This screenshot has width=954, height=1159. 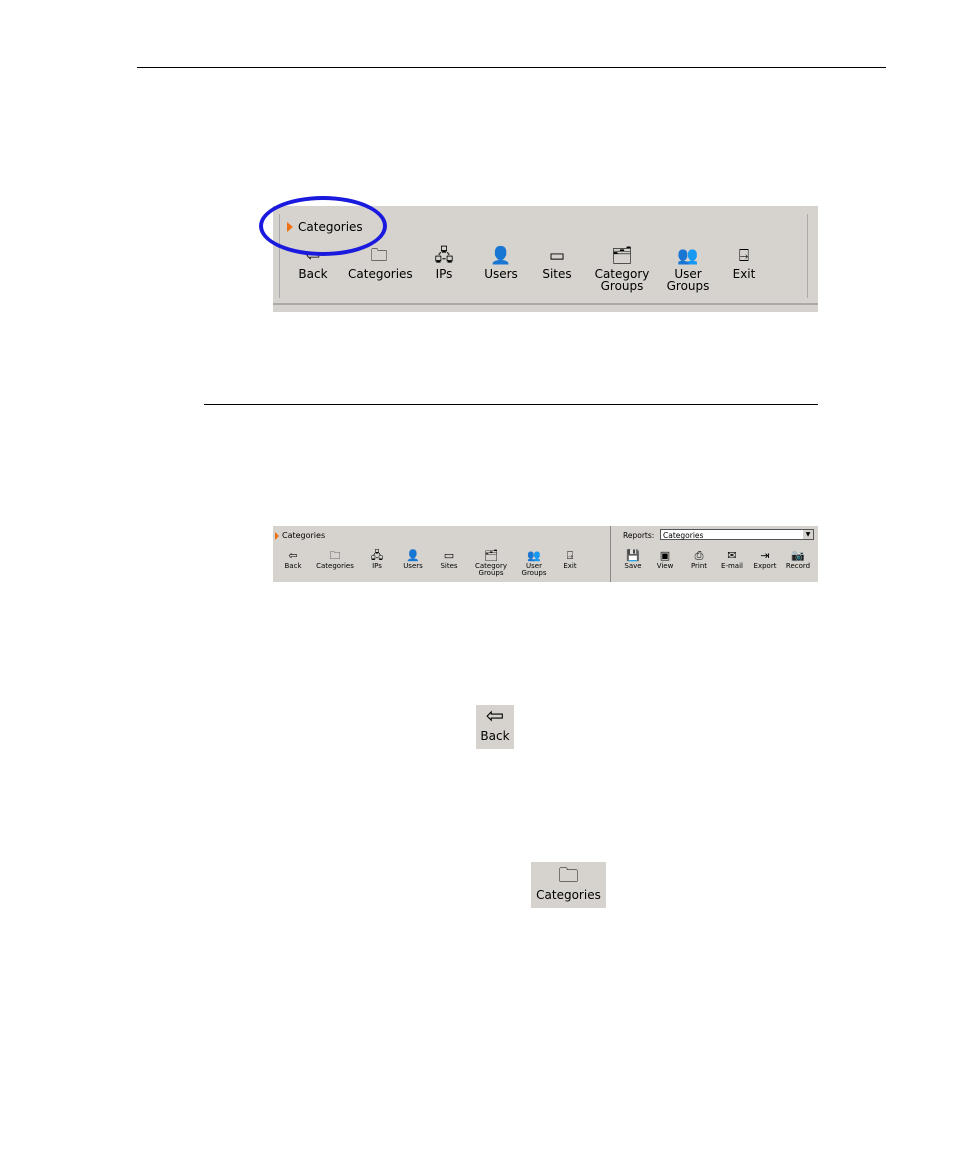 What do you see at coordinates (665, 560) in the screenshot?
I see `view-button: ▣ View` at bounding box center [665, 560].